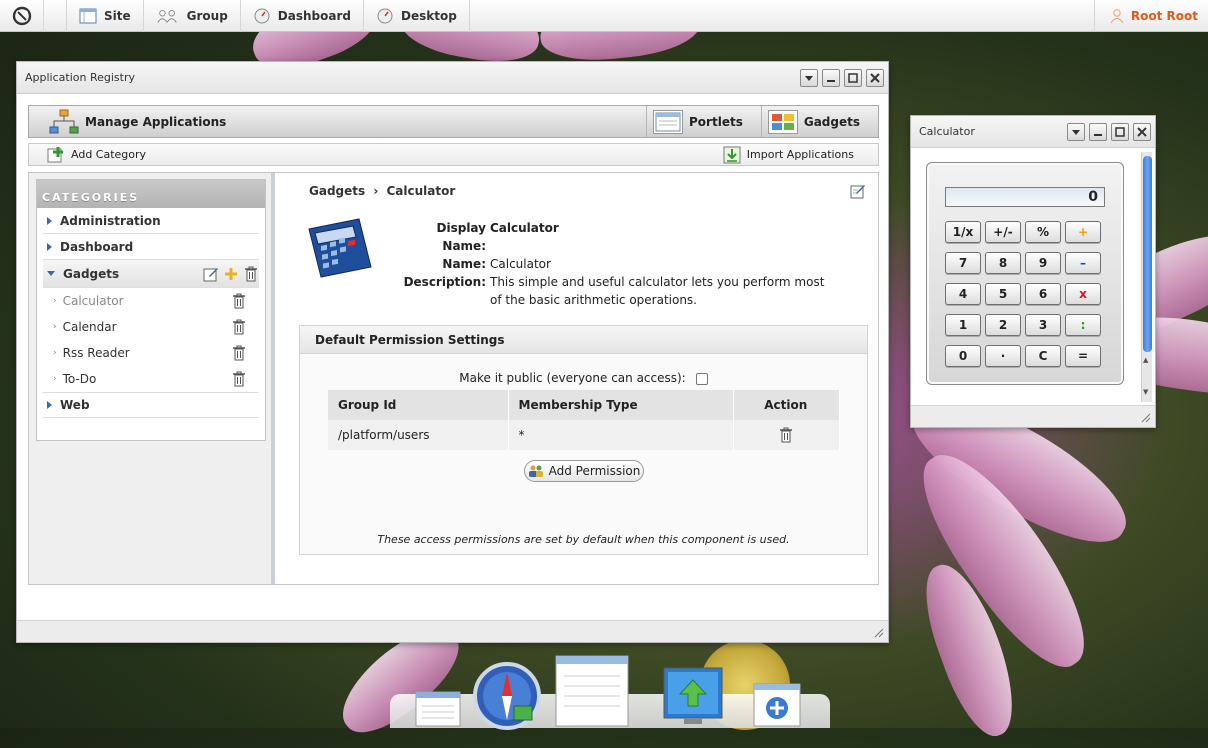 Image resolution: width=1208 pixels, height=748 pixels. I want to click on column-action: Action, so click(786, 405).